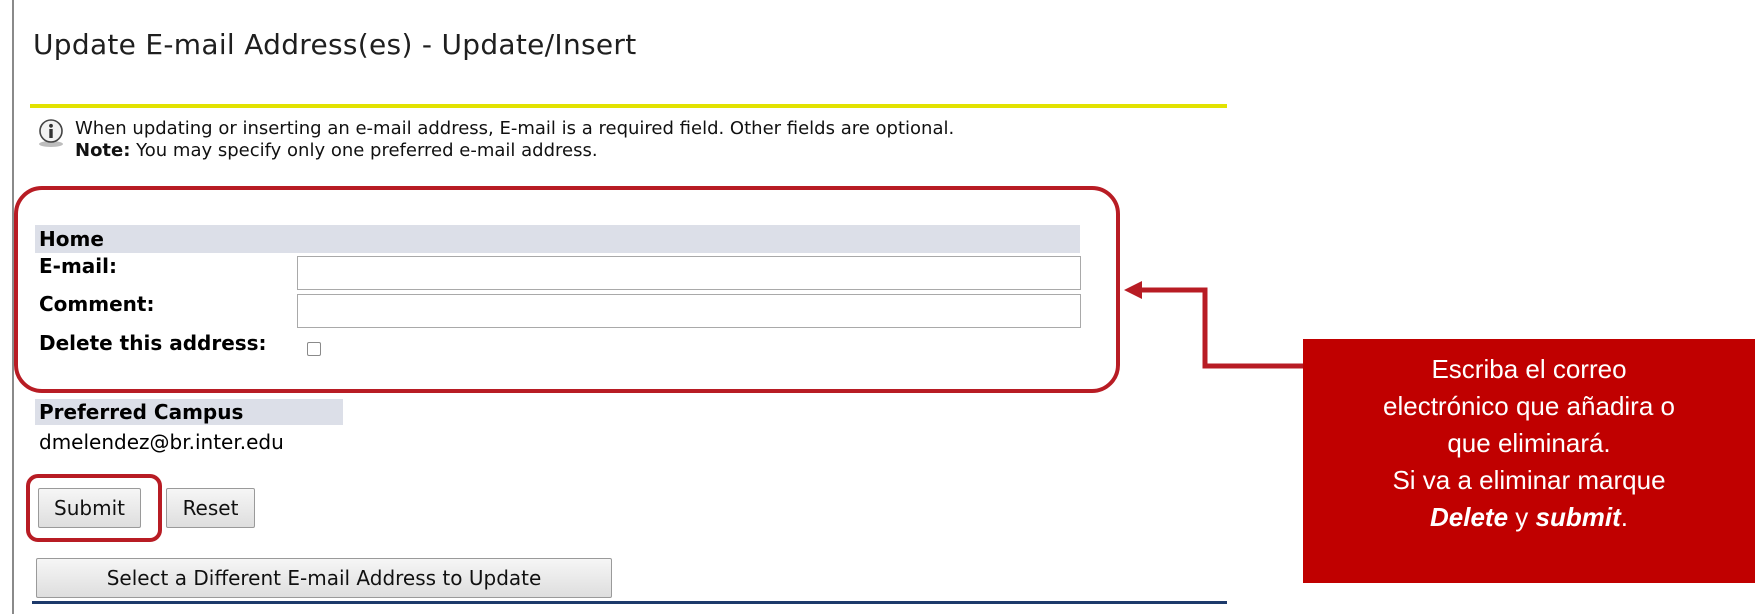  I want to click on callout-period: ., so click(1624, 517).